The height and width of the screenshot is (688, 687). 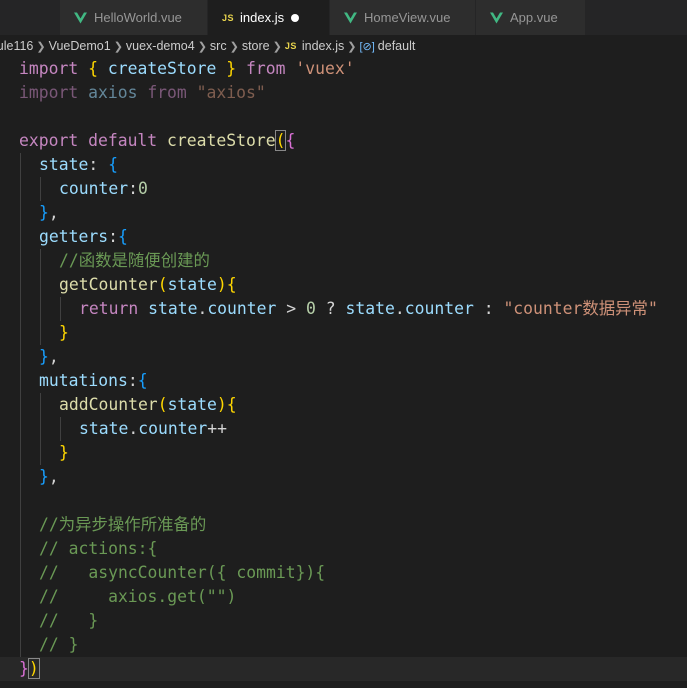 I want to click on code-line-current: }), so click(x=343, y=669).